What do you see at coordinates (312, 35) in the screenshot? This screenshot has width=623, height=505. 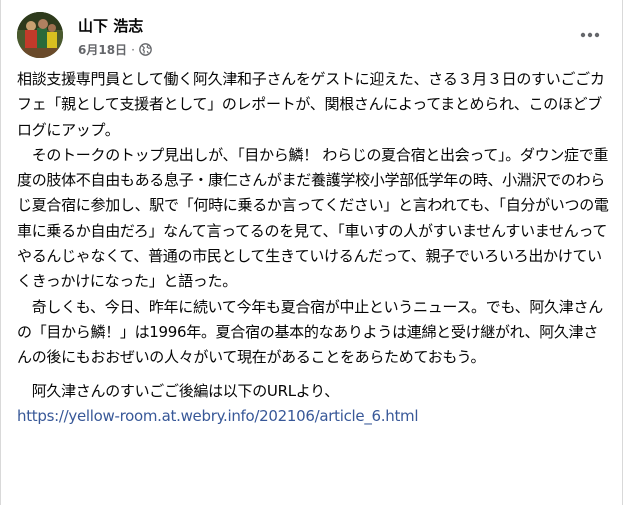 I see `post-header: 山下 浩志 6月18日 ·` at bounding box center [312, 35].